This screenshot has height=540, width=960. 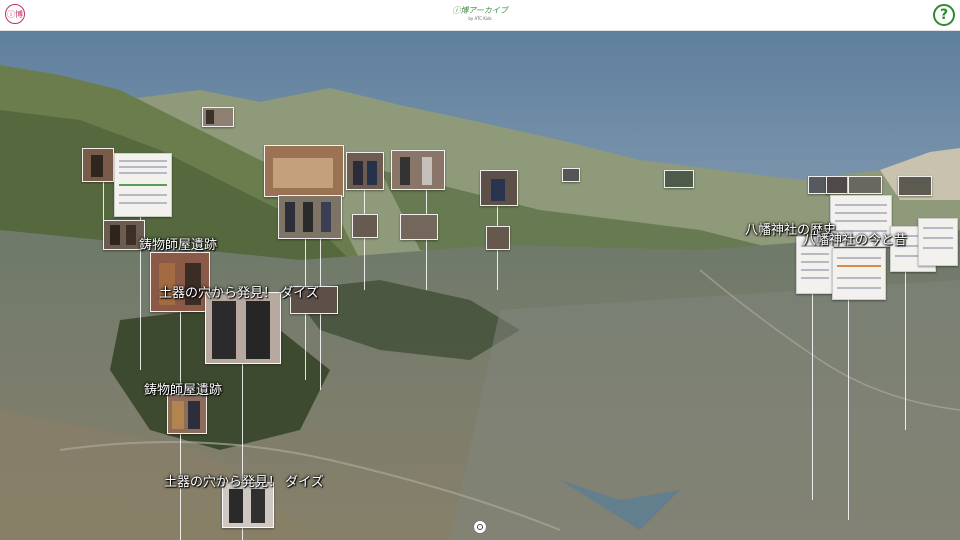 I want to click on question-icon: ?, so click(x=944, y=15).